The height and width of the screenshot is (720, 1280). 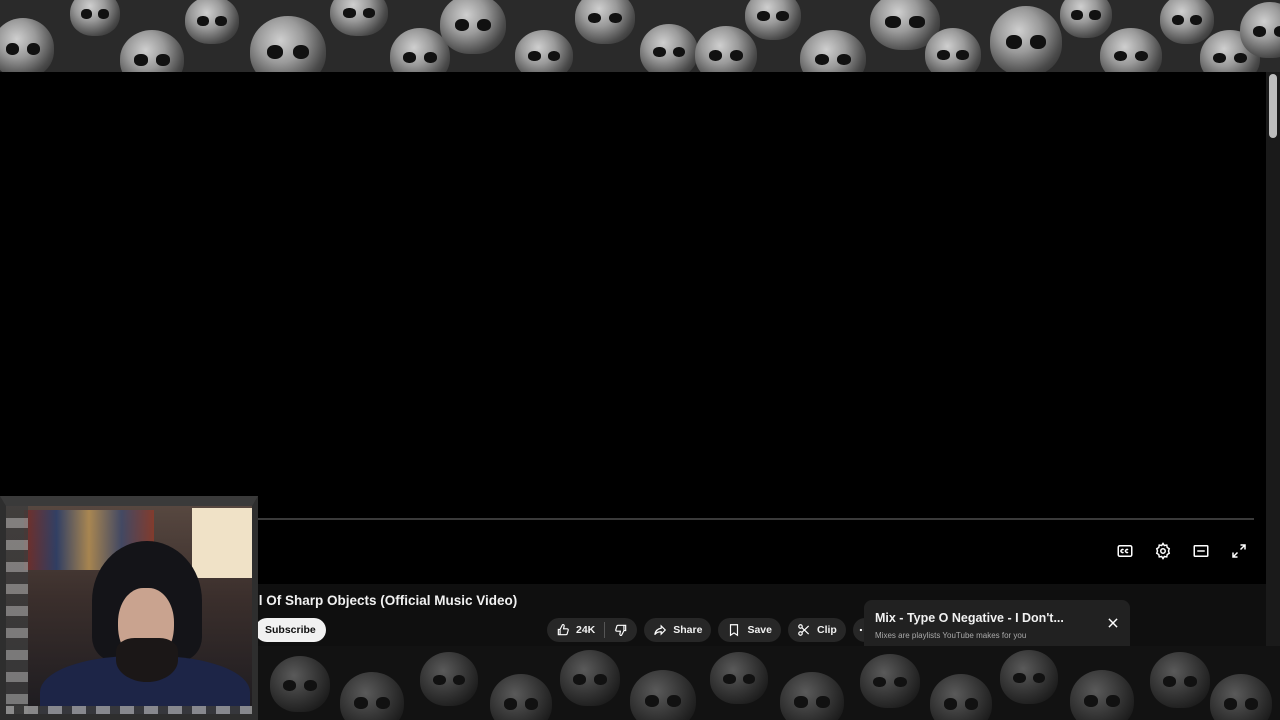 What do you see at coordinates (1113, 623) in the screenshot?
I see `close-icon` at bounding box center [1113, 623].